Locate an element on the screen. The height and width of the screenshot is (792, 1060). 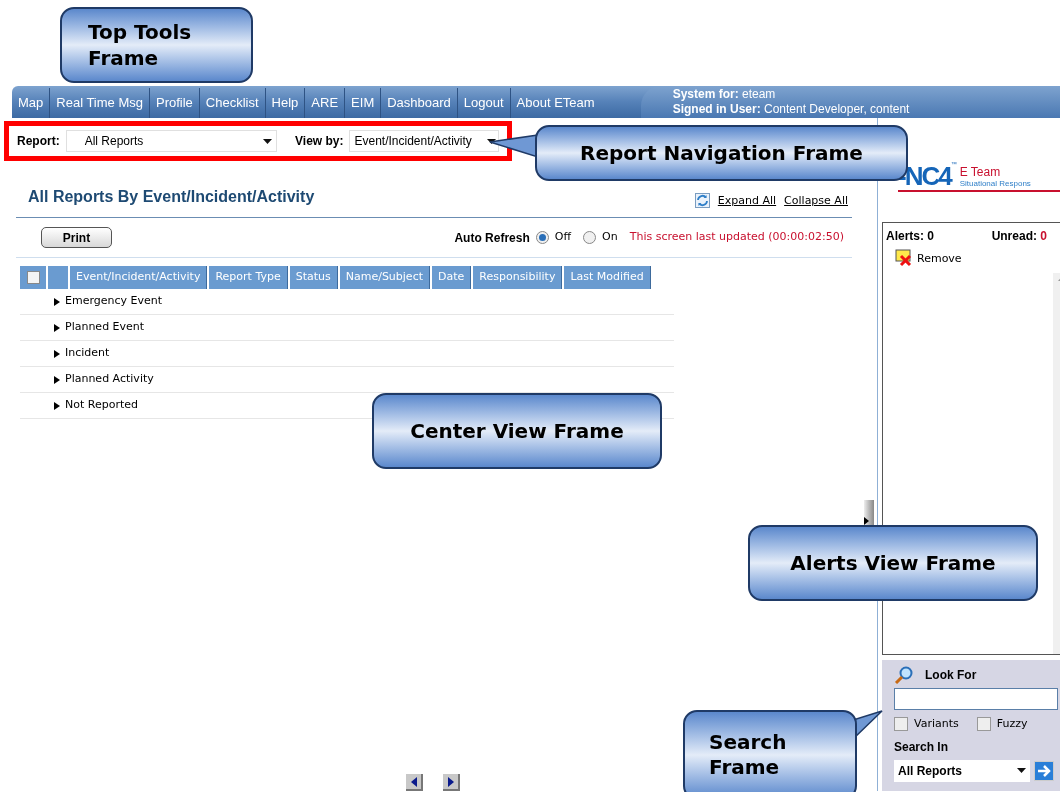
column-header: Responsibility is located at coordinates (518, 277).